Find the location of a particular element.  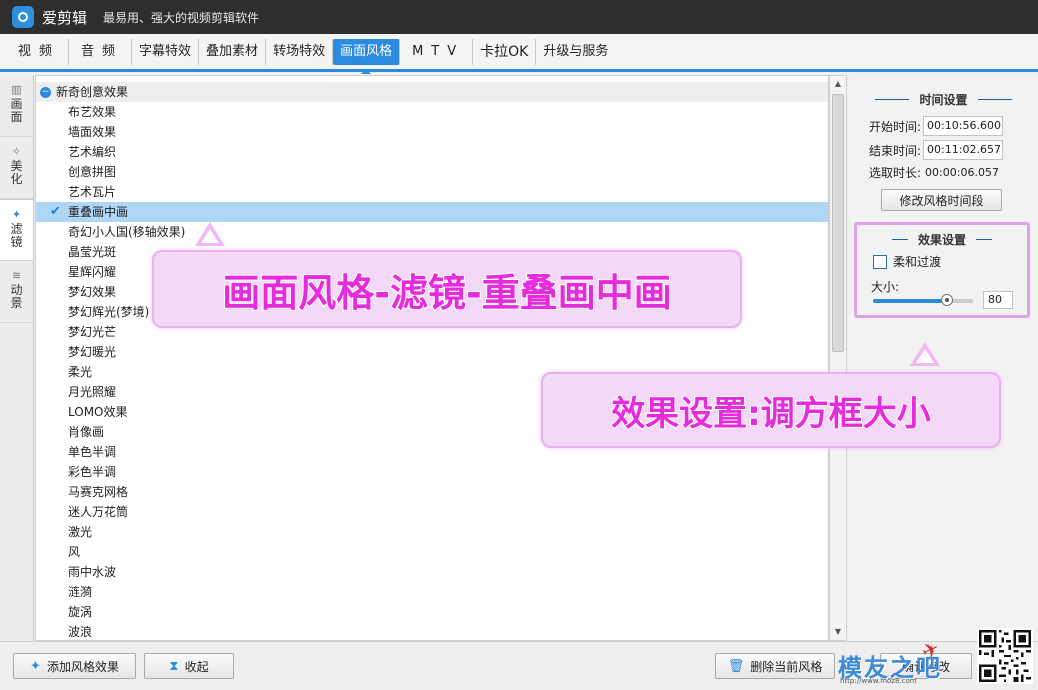

app-name: 爱剪辑 is located at coordinates (65, 17).